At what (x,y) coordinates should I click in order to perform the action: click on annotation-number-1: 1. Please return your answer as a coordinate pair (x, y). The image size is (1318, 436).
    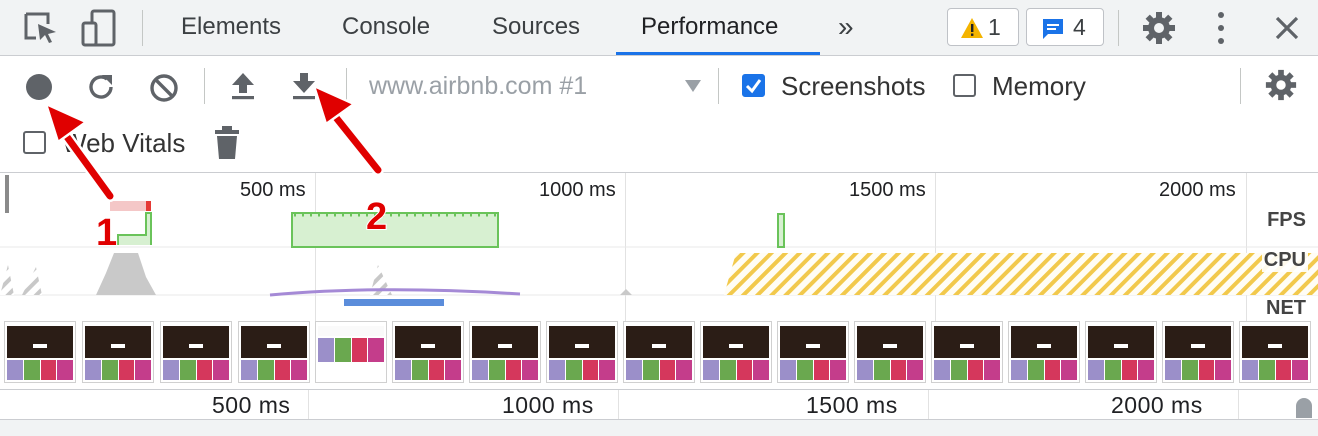
    Looking at the image, I should click on (106, 233).